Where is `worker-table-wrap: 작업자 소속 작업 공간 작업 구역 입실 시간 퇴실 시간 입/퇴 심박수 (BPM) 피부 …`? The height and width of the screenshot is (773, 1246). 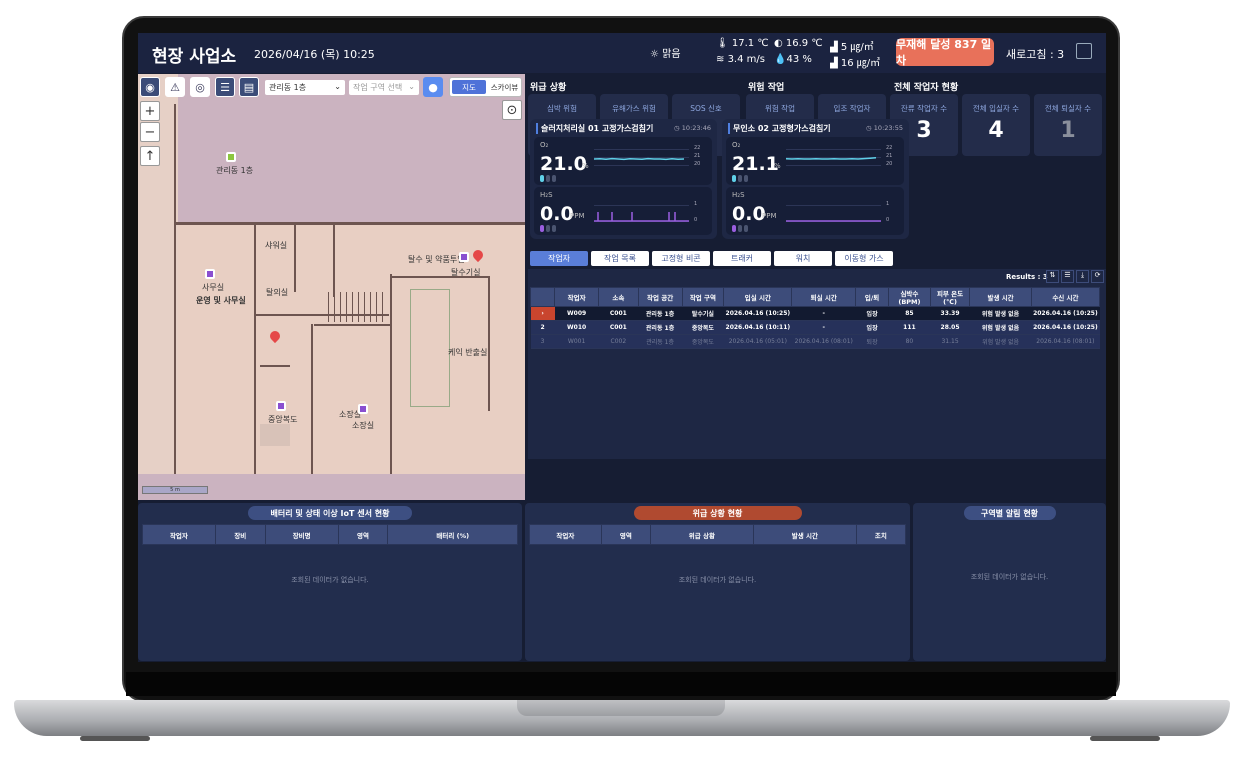
worker-table-wrap: 작업자 소속 작업 공간 작업 구역 입실 시간 퇴실 시간 입/퇴 심박수 (BPM) 피부 … is located at coordinates (815, 318).